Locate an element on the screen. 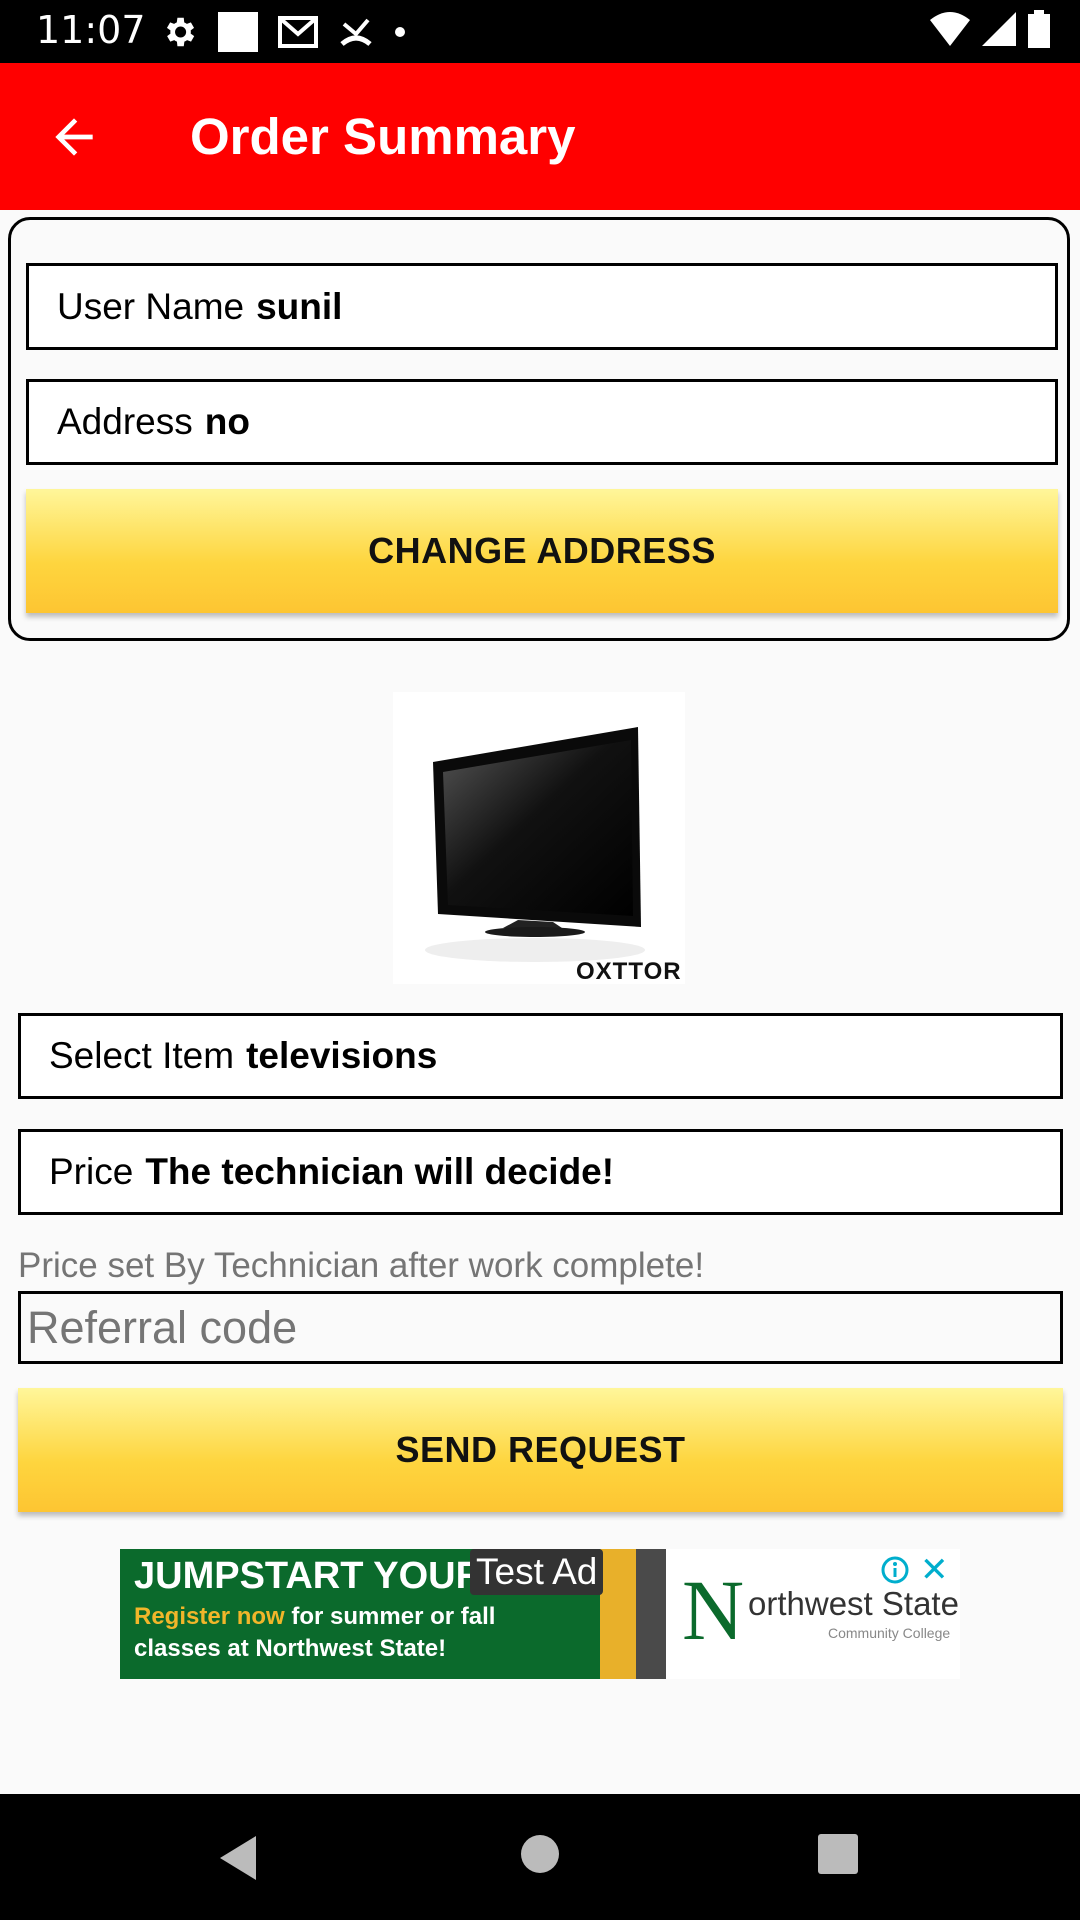 The width and height of the screenshot is (1080, 1920). user-name-label: User Name is located at coordinates (151, 306).